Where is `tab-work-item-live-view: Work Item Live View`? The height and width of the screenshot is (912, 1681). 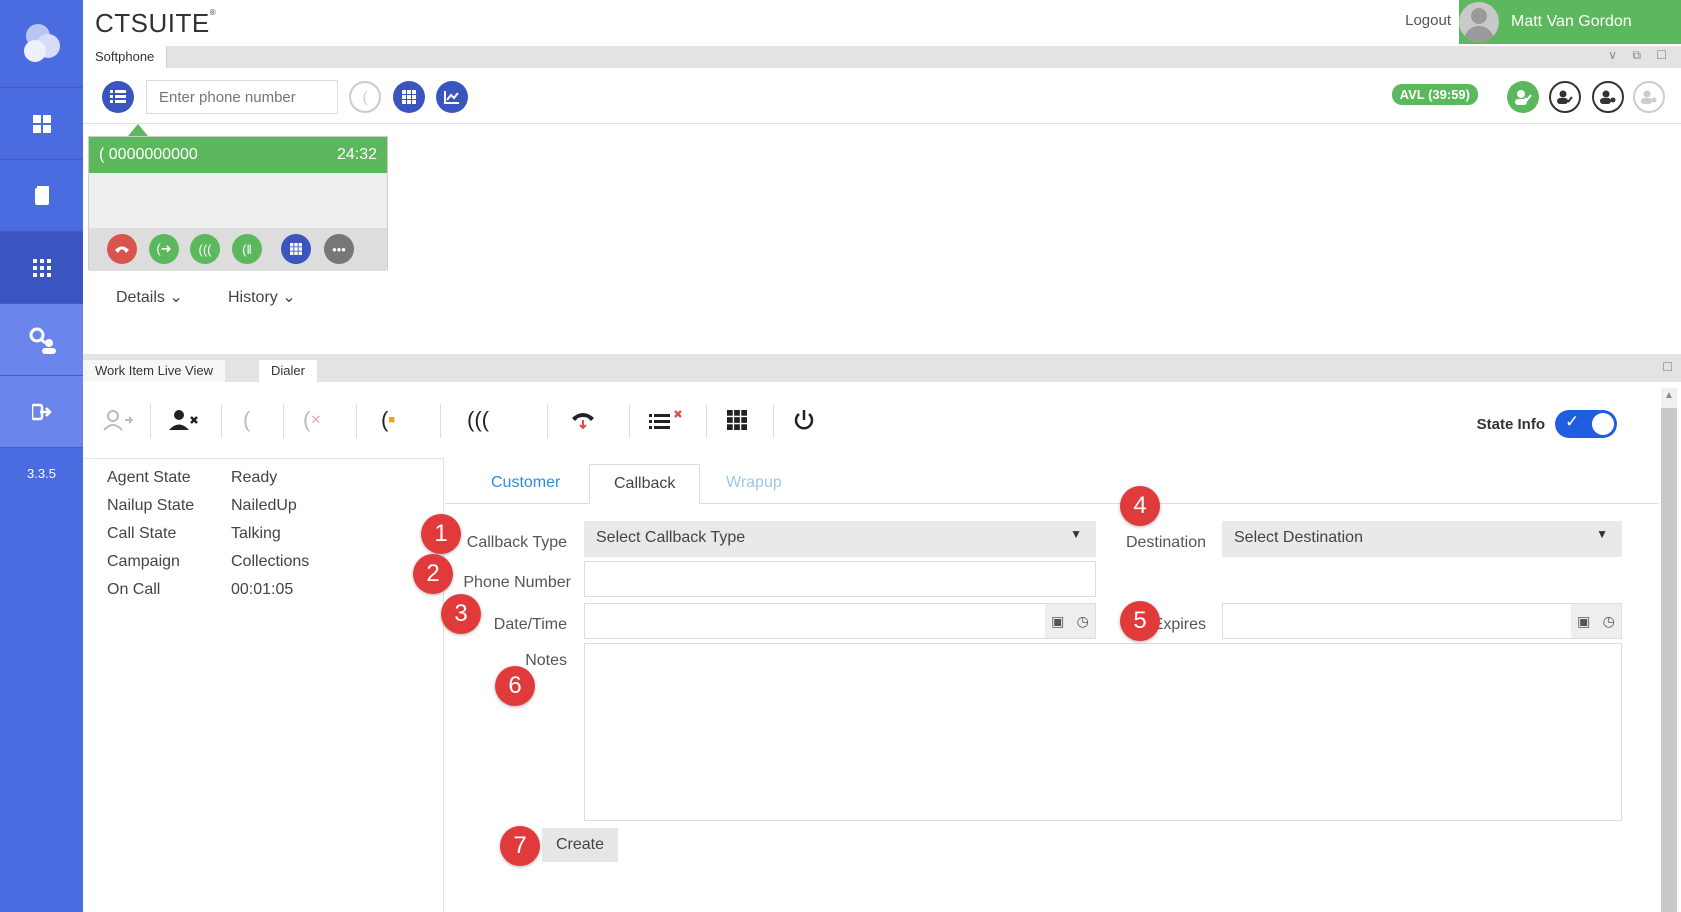 tab-work-item-live-view: Work Item Live View is located at coordinates (154, 371).